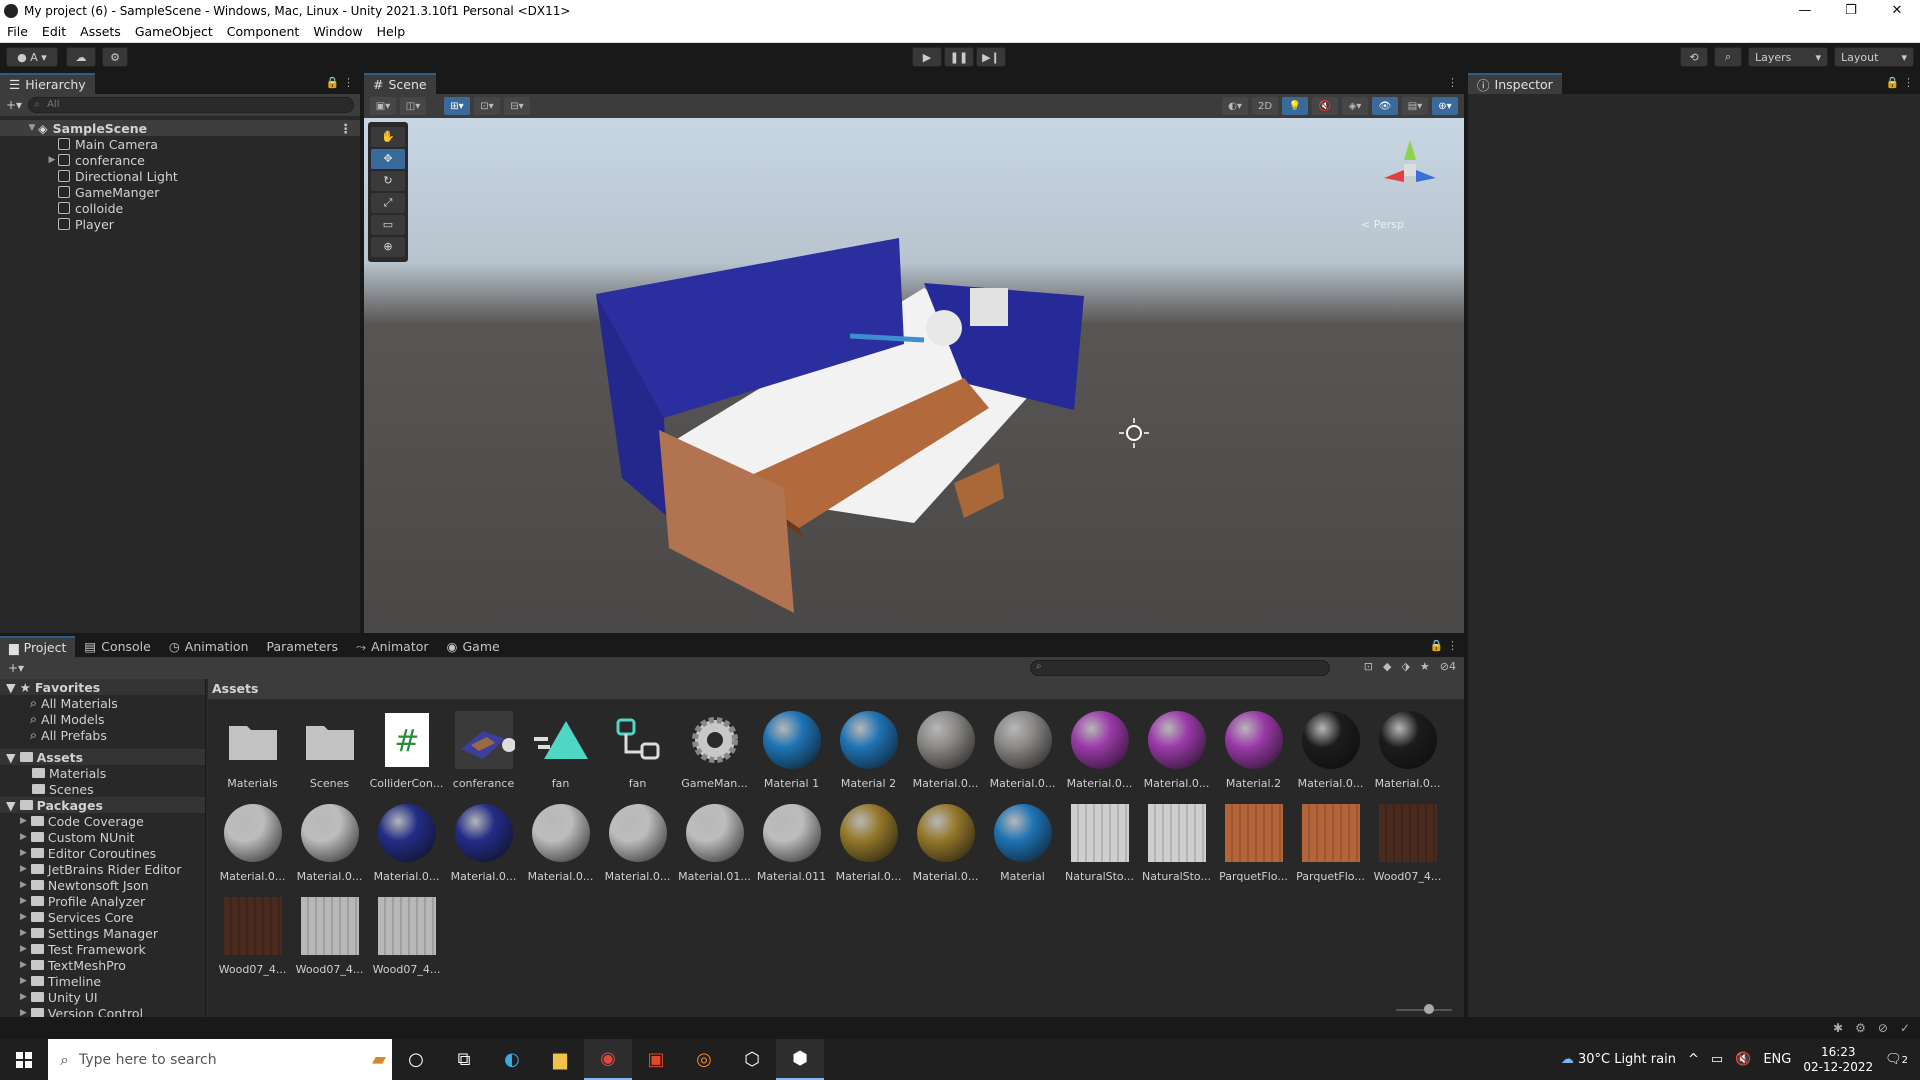 This screenshot has height=1080, width=1920. What do you see at coordinates (416, 1059) in the screenshot?
I see `cortana-icon: ○` at bounding box center [416, 1059].